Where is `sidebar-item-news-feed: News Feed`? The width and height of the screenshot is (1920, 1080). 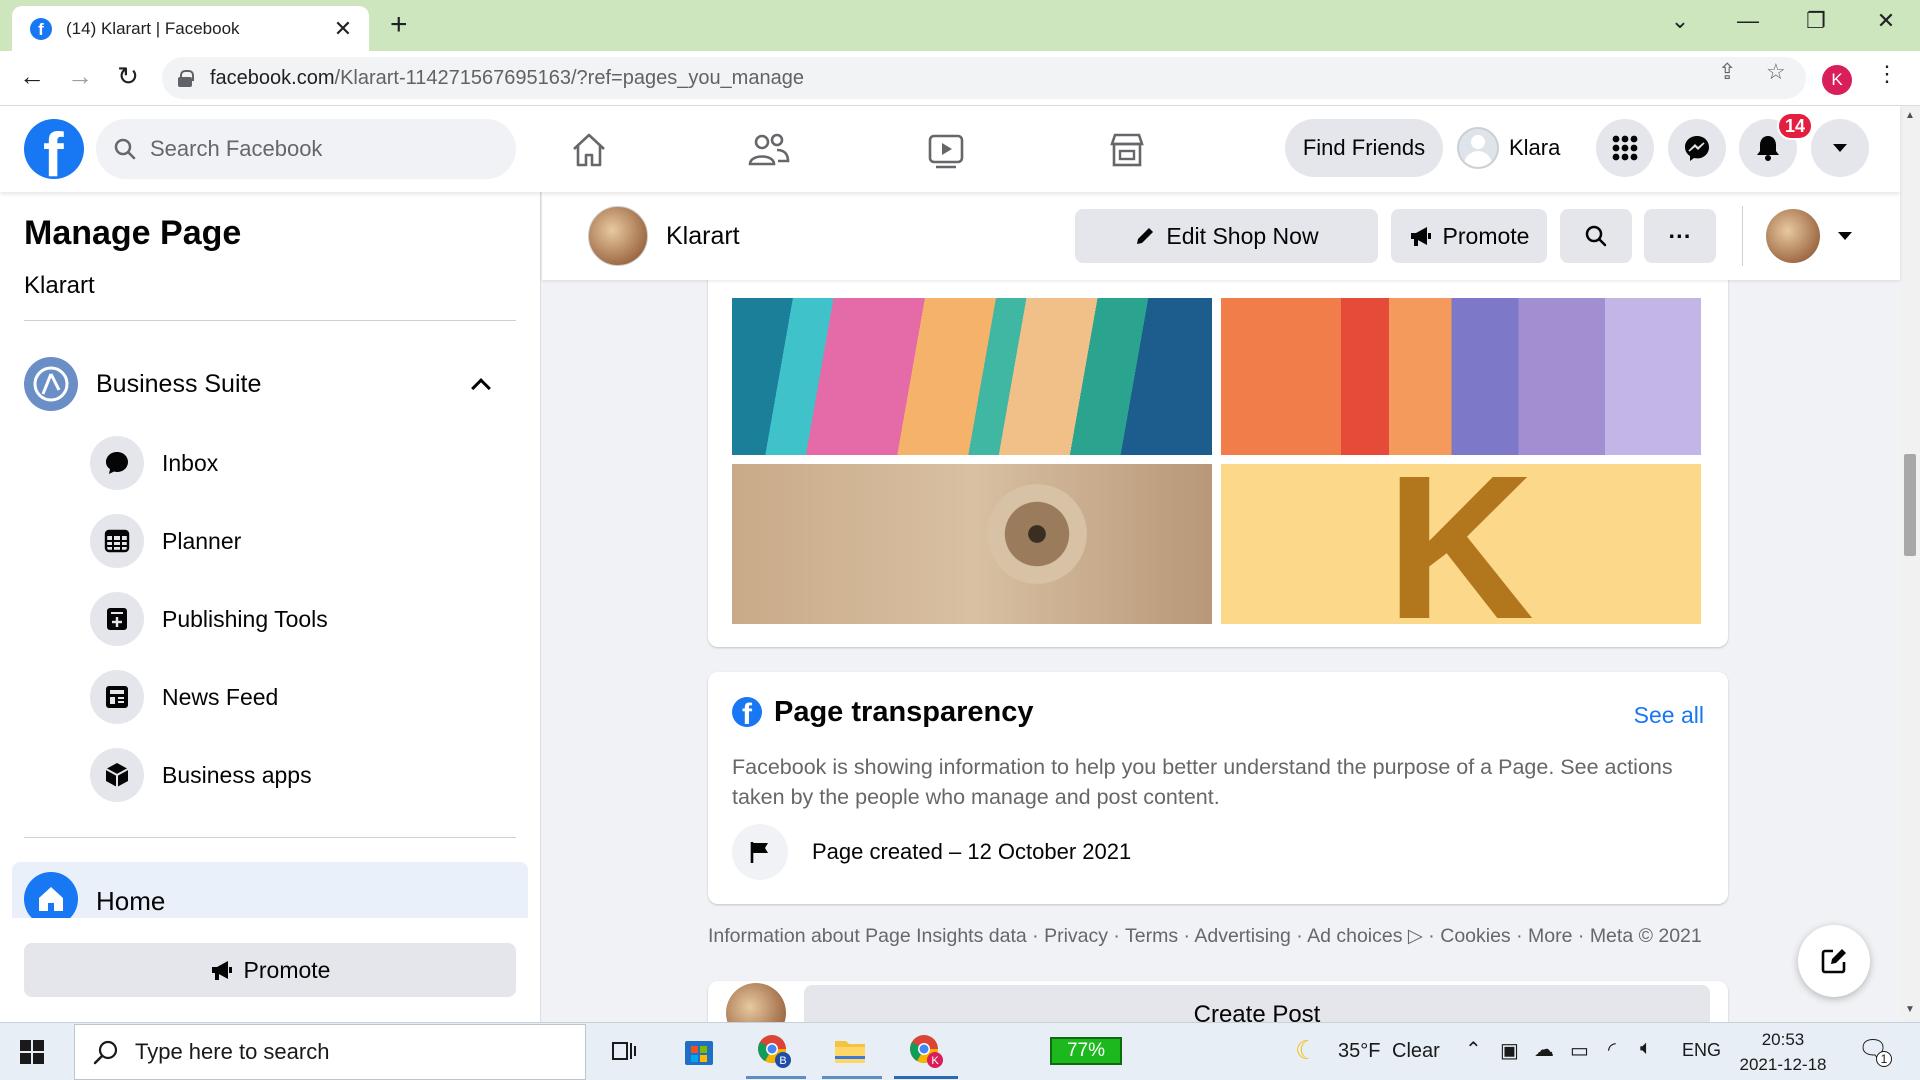 sidebar-item-news-feed: News Feed is located at coordinates (300, 697).